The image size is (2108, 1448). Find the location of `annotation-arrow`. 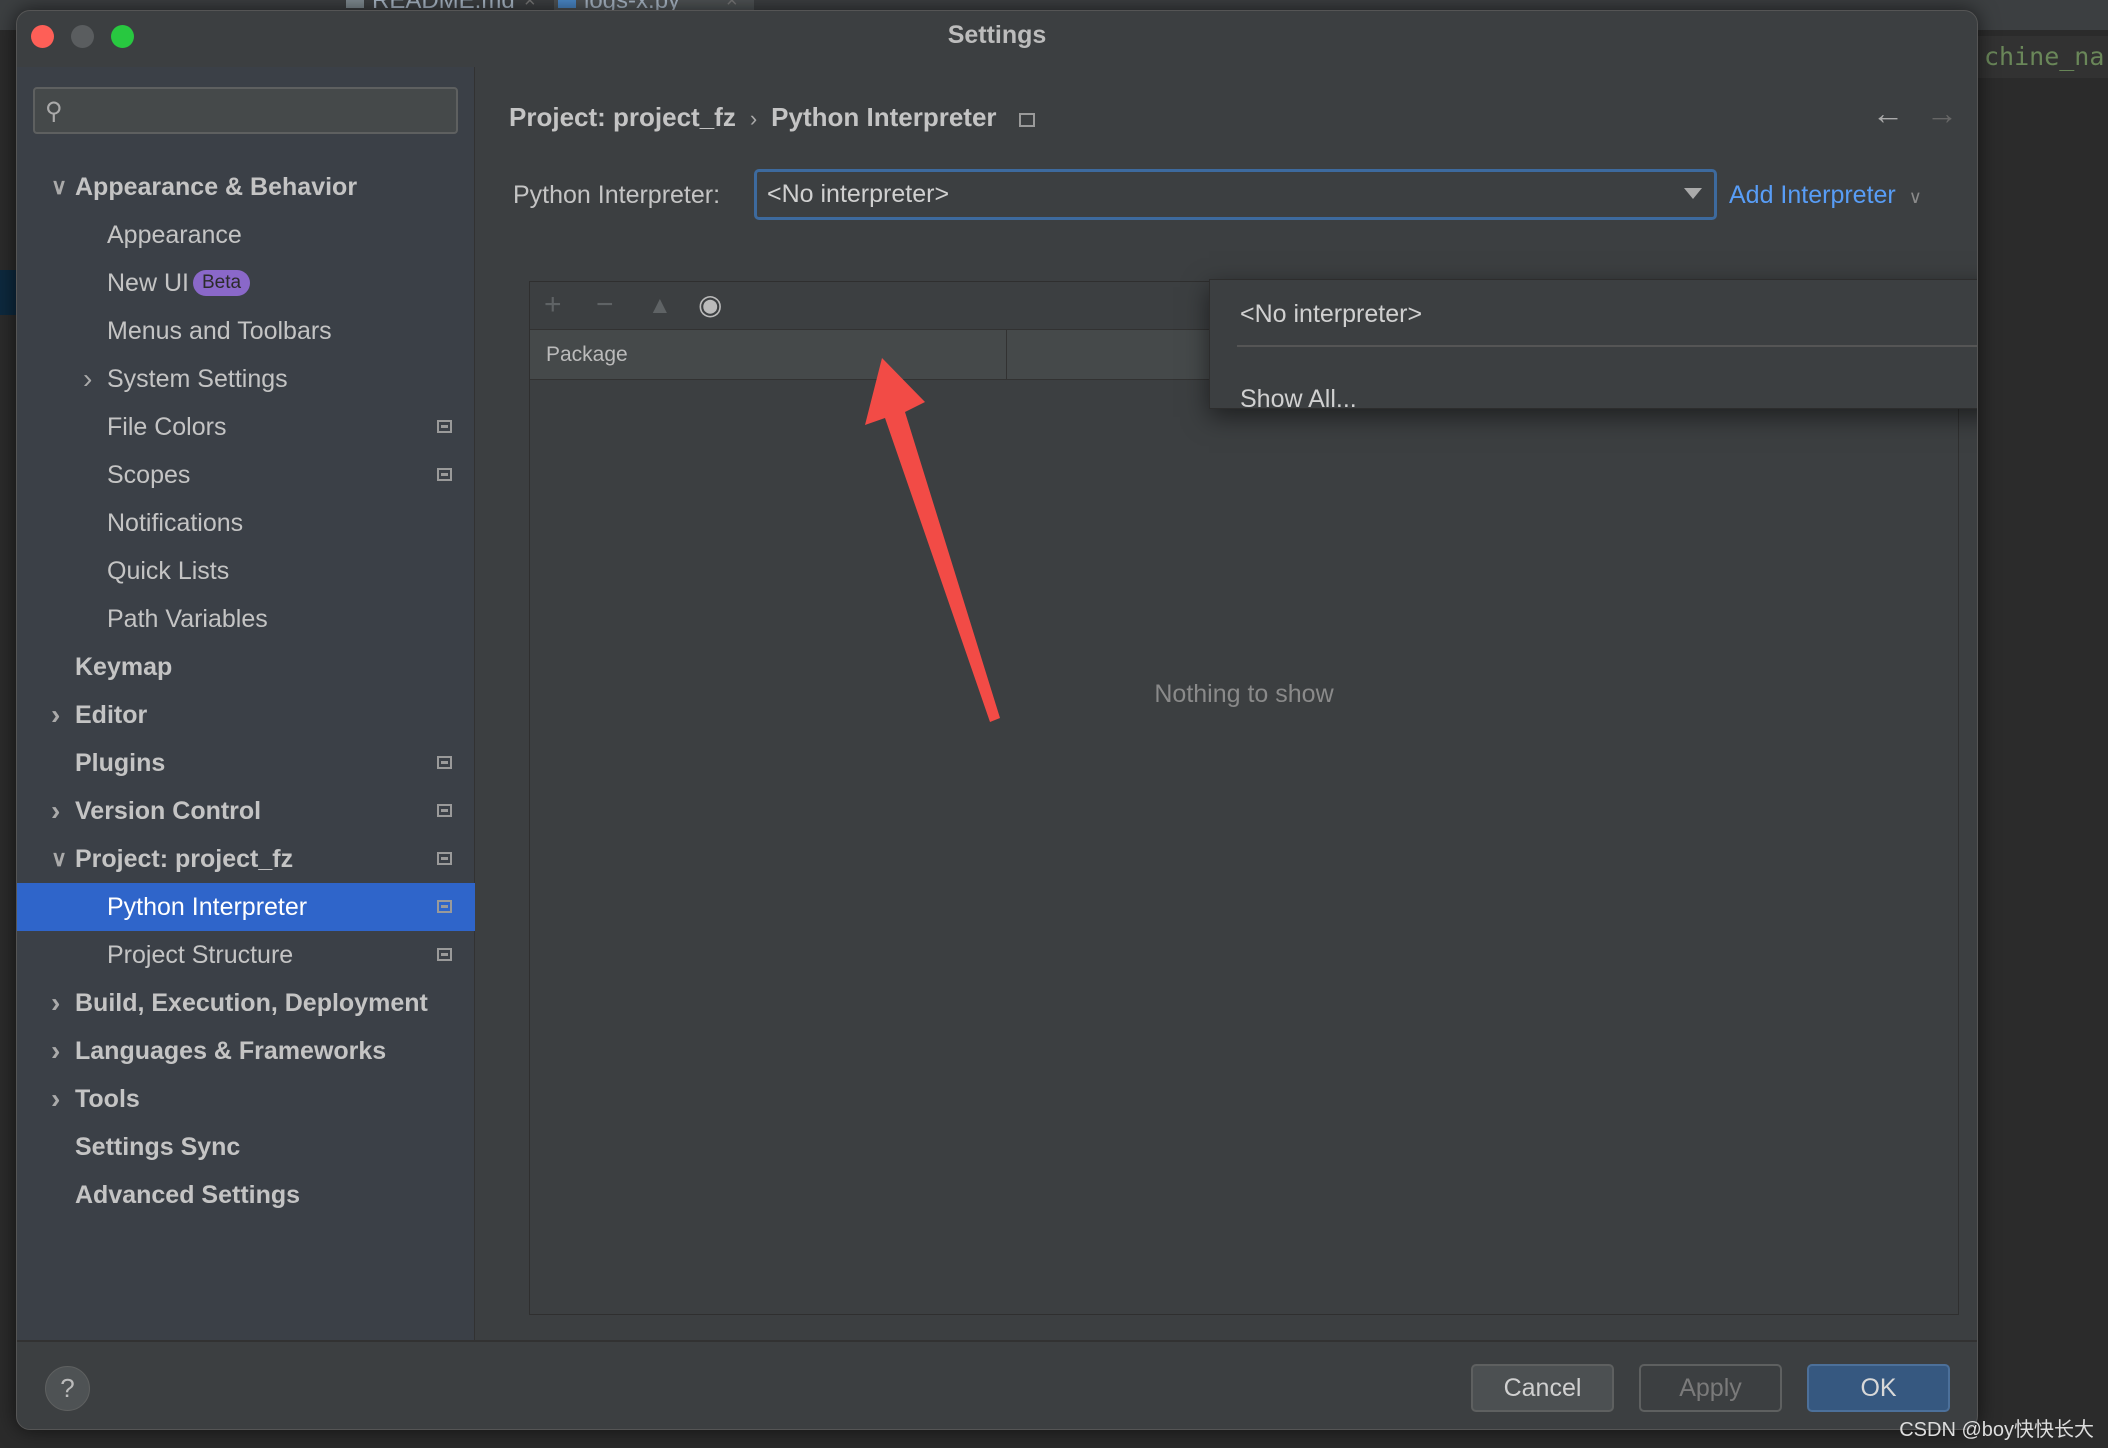

annotation-arrow is located at coordinates (932, 540).